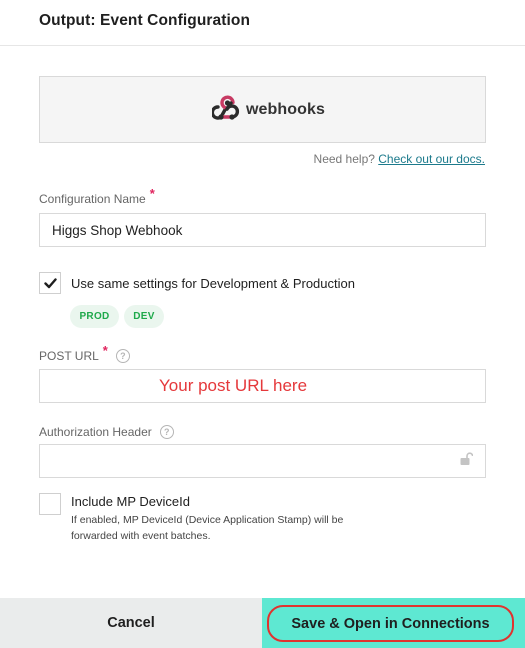  I want to click on webhooks-logo: webhooks, so click(268, 110).